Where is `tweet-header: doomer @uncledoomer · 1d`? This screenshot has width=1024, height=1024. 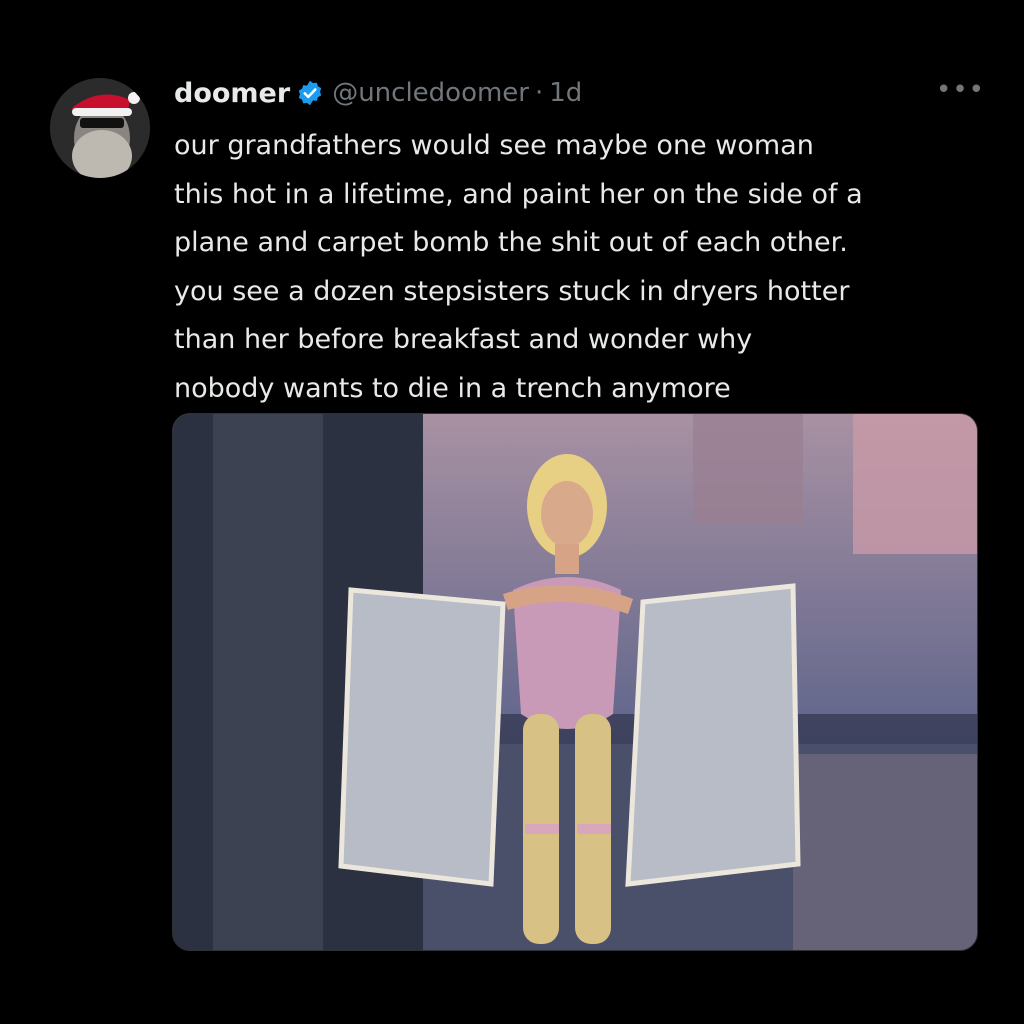 tweet-header: doomer @uncledoomer · 1d is located at coordinates (378, 93).